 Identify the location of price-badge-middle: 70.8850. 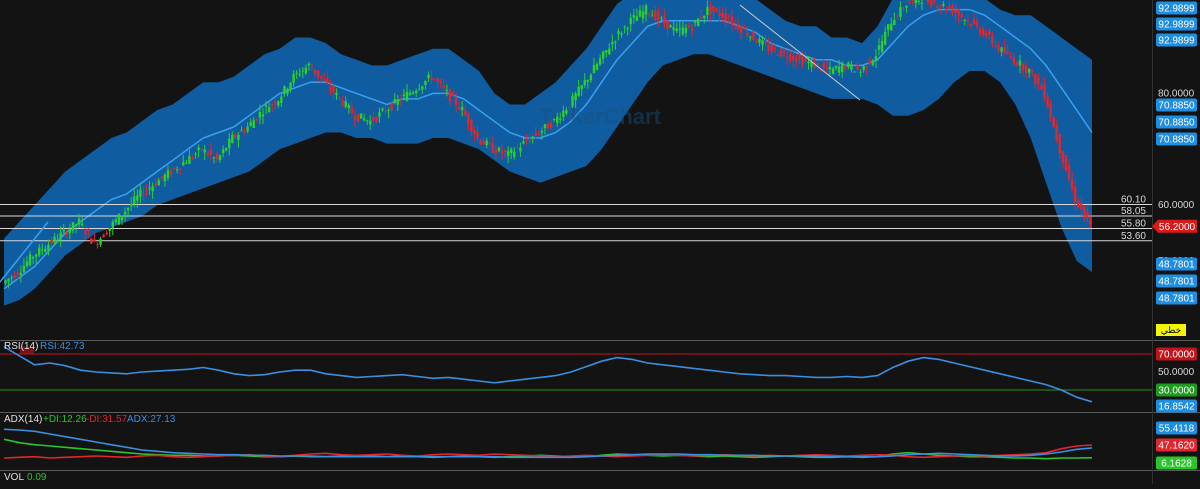
(1176, 122).